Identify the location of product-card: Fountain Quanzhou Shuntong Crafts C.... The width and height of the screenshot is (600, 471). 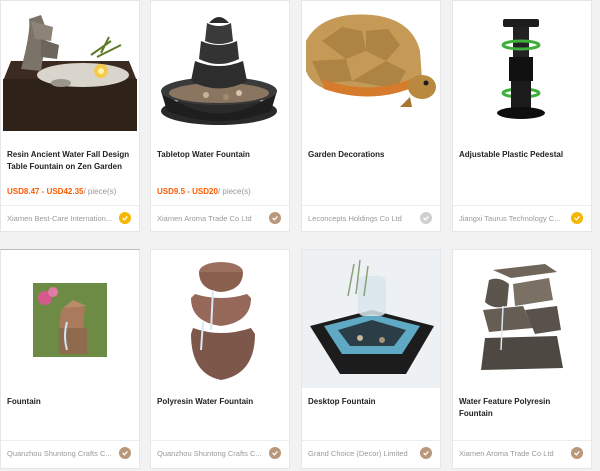
(70, 359).